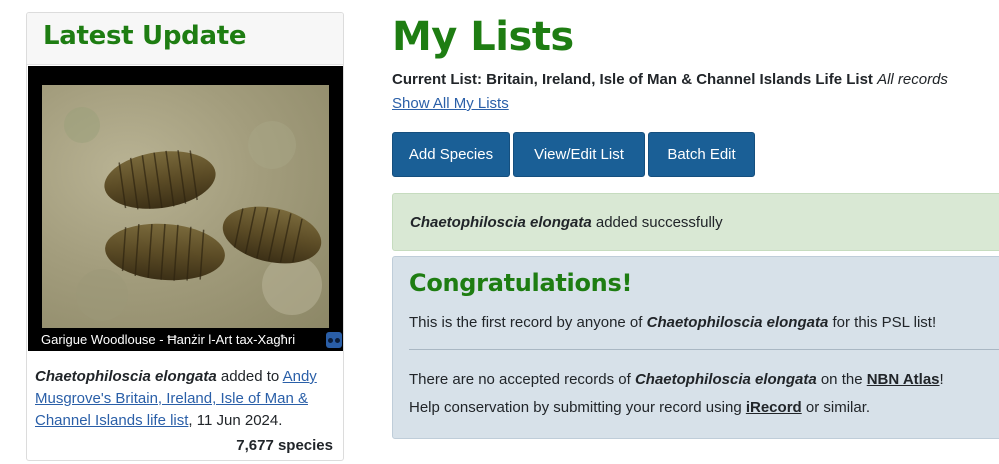 The width and height of the screenshot is (999, 464). I want to click on flickr-icon, so click(334, 340).